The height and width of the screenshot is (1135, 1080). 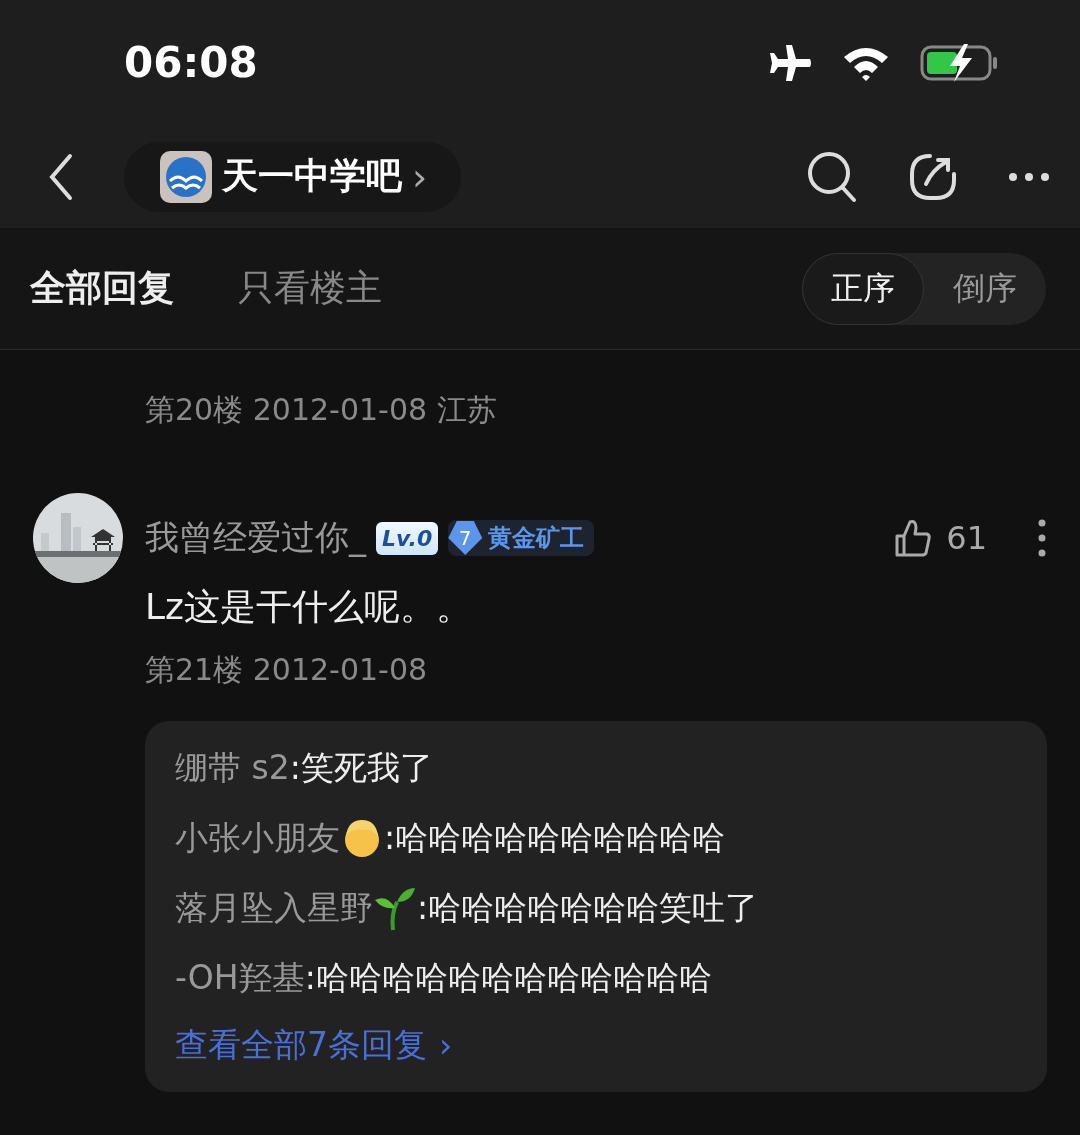 What do you see at coordinates (863, 288) in the screenshot?
I see `sort-option: 正序` at bounding box center [863, 288].